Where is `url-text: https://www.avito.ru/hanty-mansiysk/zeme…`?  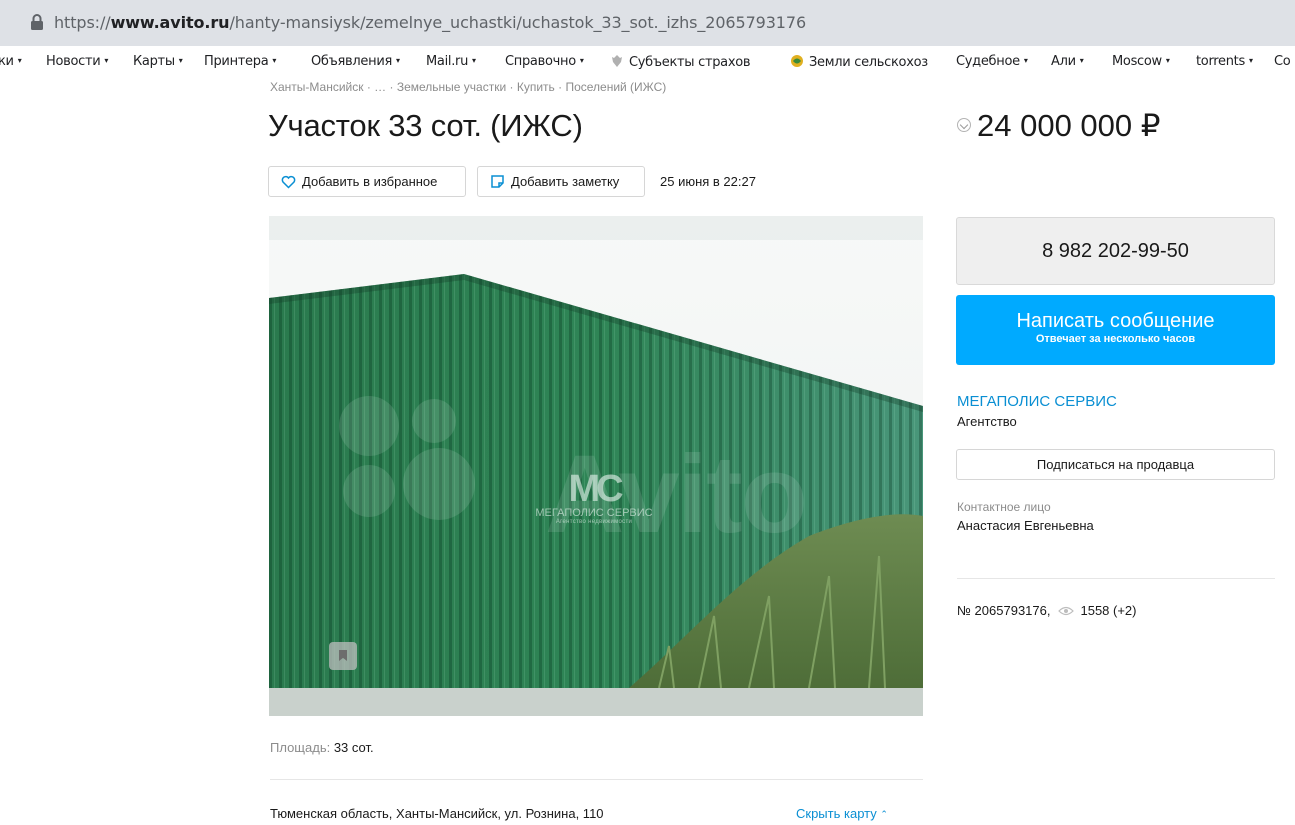 url-text: https://www.avito.ru/hanty-mansiysk/zeme… is located at coordinates (430, 22).